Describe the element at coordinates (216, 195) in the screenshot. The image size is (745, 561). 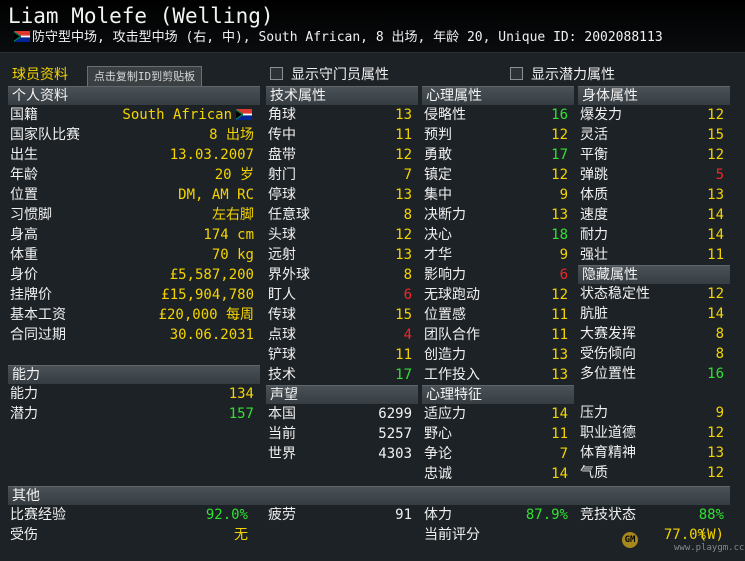
I see `personal-value: DM, AM RC` at that location.